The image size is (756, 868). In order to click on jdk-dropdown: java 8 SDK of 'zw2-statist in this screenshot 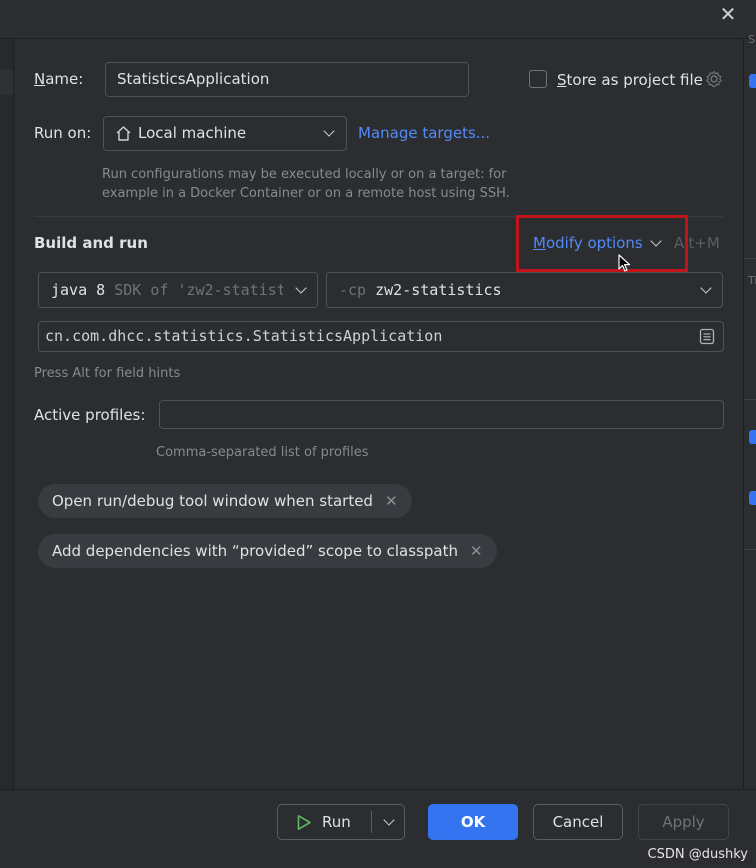, I will do `click(178, 290)`.